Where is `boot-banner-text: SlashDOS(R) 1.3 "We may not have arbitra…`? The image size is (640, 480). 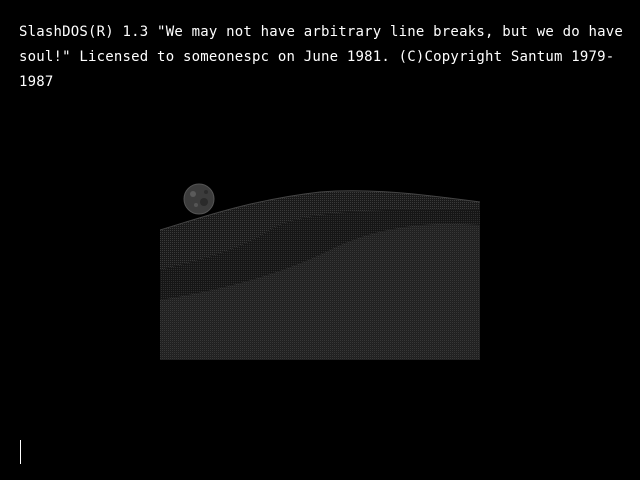 boot-banner-text: SlashDOS(R) 1.3 "We may not have arbitra… is located at coordinates (321, 57).